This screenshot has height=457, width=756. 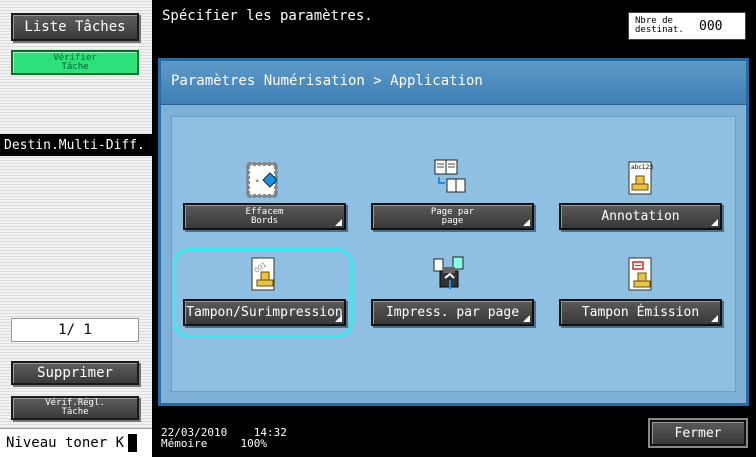 I want to click on edge-erase-label-2: Bords, so click(x=264, y=220).